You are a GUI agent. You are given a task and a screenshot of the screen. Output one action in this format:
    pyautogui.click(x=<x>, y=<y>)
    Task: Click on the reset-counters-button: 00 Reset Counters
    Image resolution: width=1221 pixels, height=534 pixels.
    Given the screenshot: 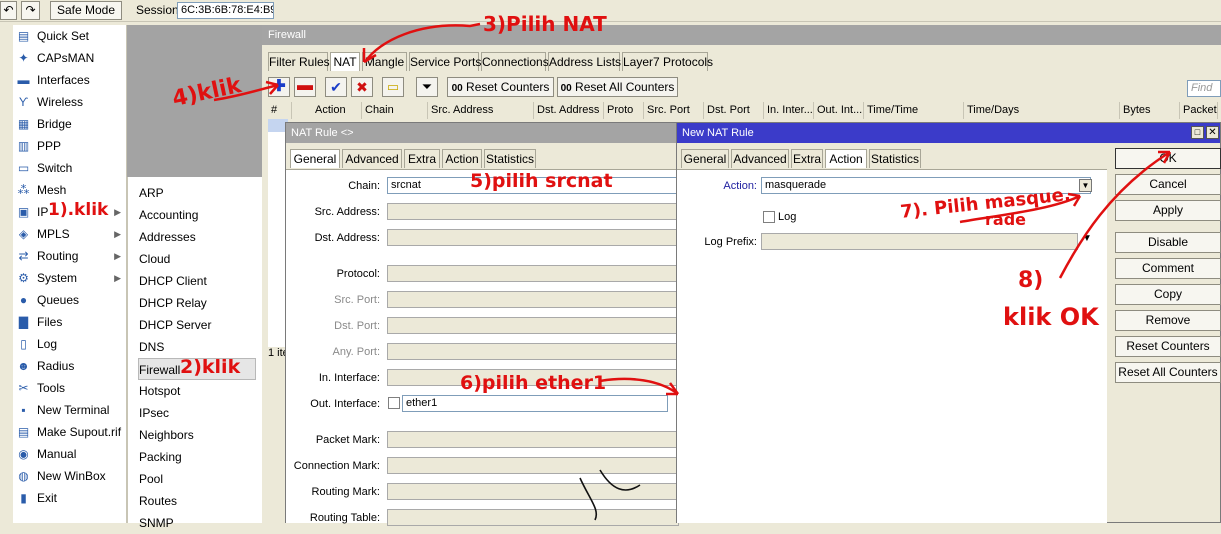 What is the action you would take?
    pyautogui.click(x=500, y=87)
    